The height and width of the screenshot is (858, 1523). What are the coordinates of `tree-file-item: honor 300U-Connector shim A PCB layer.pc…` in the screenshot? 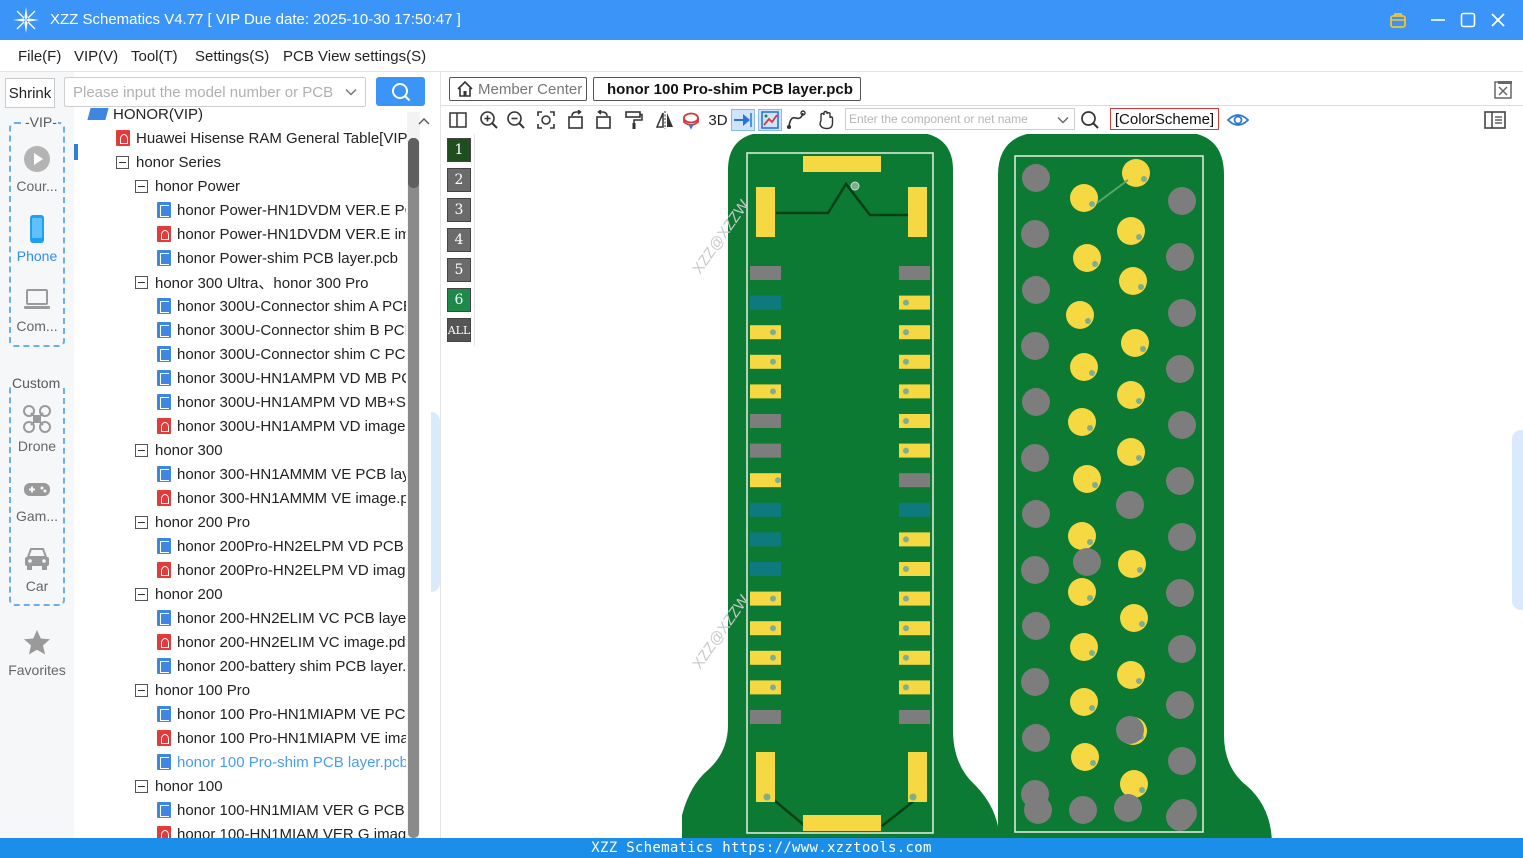 It's located at (281, 306).